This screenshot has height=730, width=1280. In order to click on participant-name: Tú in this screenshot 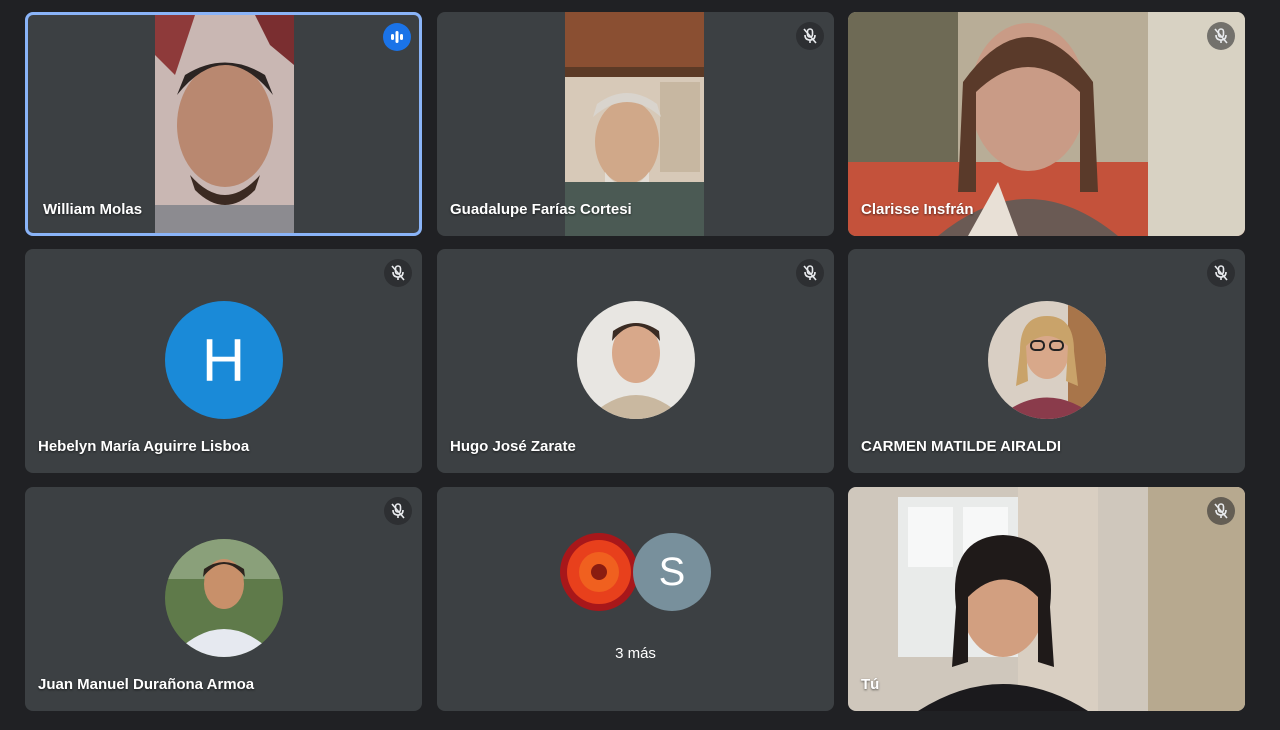, I will do `click(870, 684)`.